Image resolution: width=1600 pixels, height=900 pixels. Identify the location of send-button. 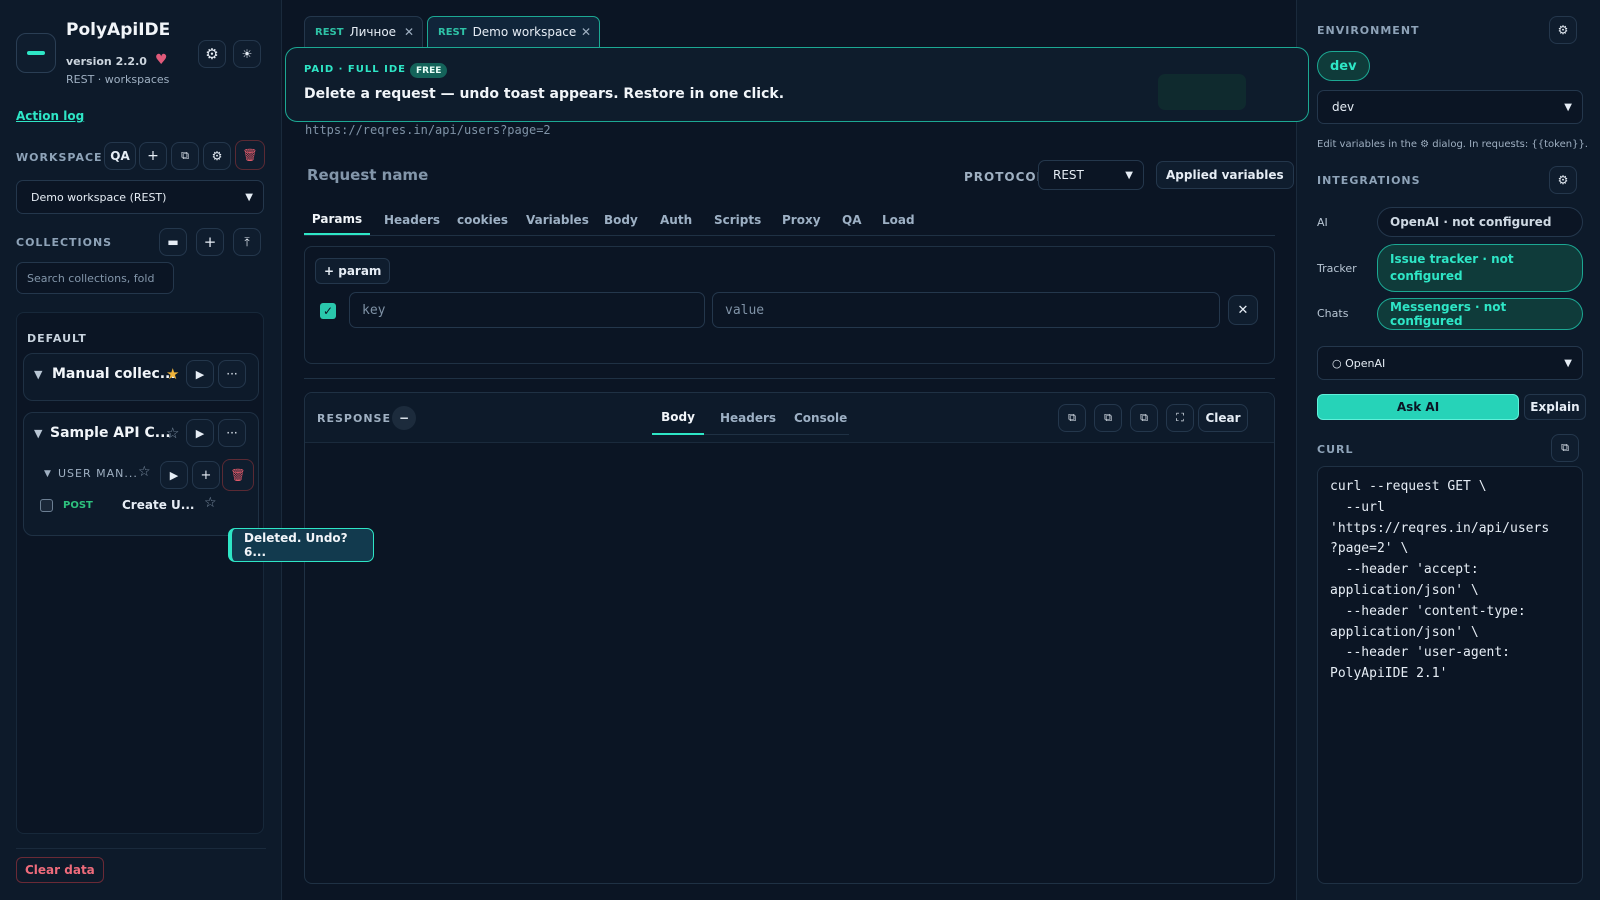
(1202, 92).